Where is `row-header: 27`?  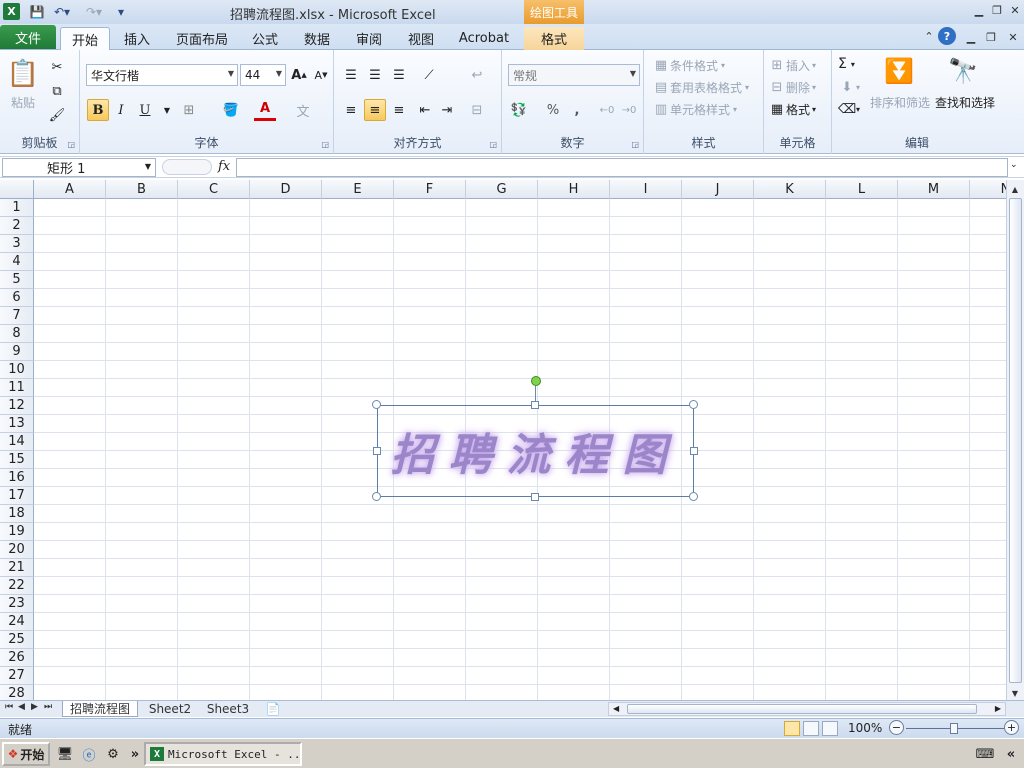 row-header: 27 is located at coordinates (17, 676).